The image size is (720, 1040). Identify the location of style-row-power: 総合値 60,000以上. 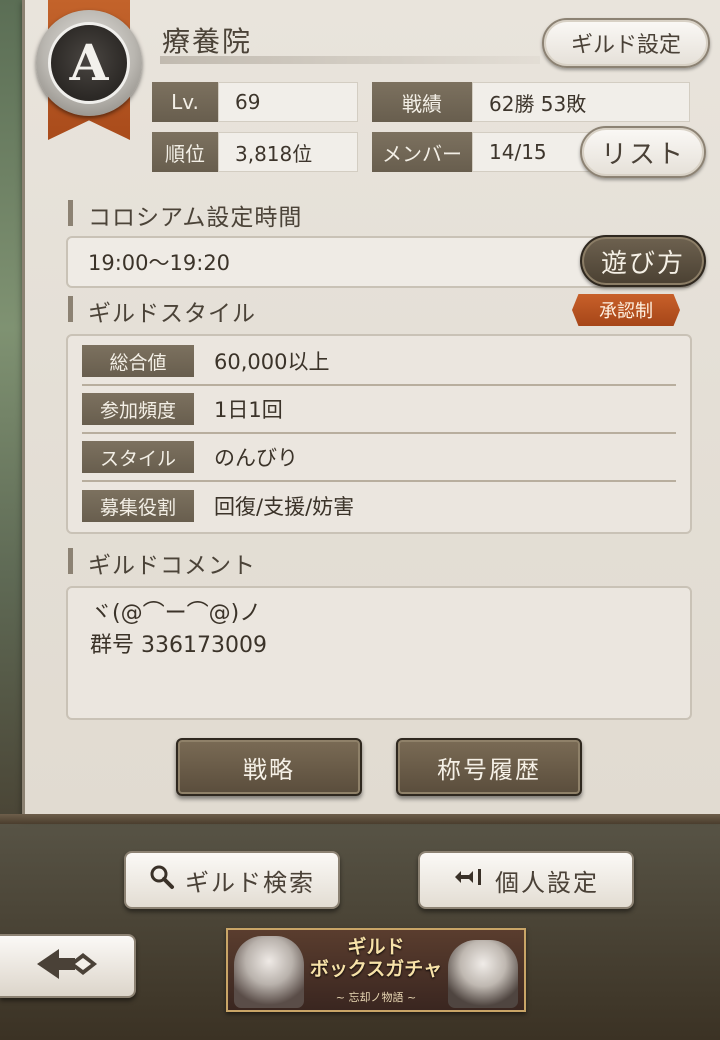
(379, 362).